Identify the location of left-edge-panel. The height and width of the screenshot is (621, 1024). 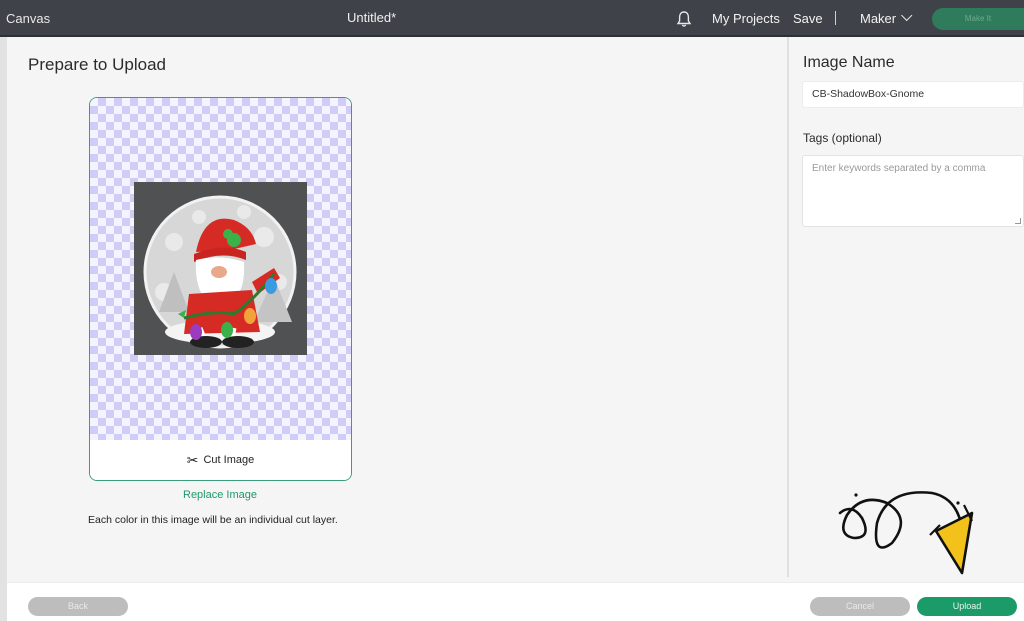
(3, 329).